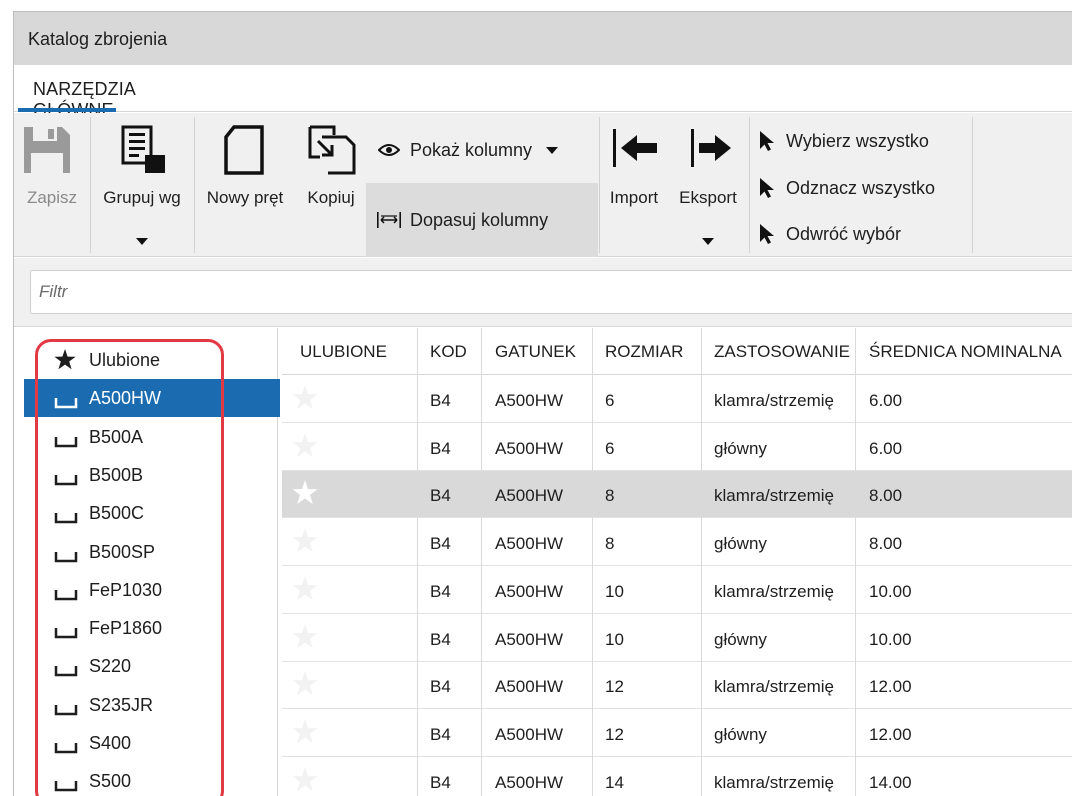 This screenshot has width=1072, height=796. Describe the element at coordinates (117, 513) in the screenshot. I see `tree-item-label: B500C` at that location.